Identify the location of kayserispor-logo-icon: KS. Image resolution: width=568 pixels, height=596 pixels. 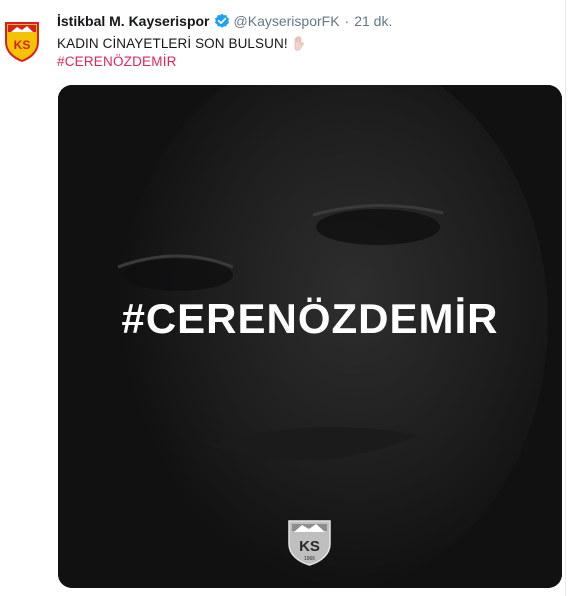
(22, 42).